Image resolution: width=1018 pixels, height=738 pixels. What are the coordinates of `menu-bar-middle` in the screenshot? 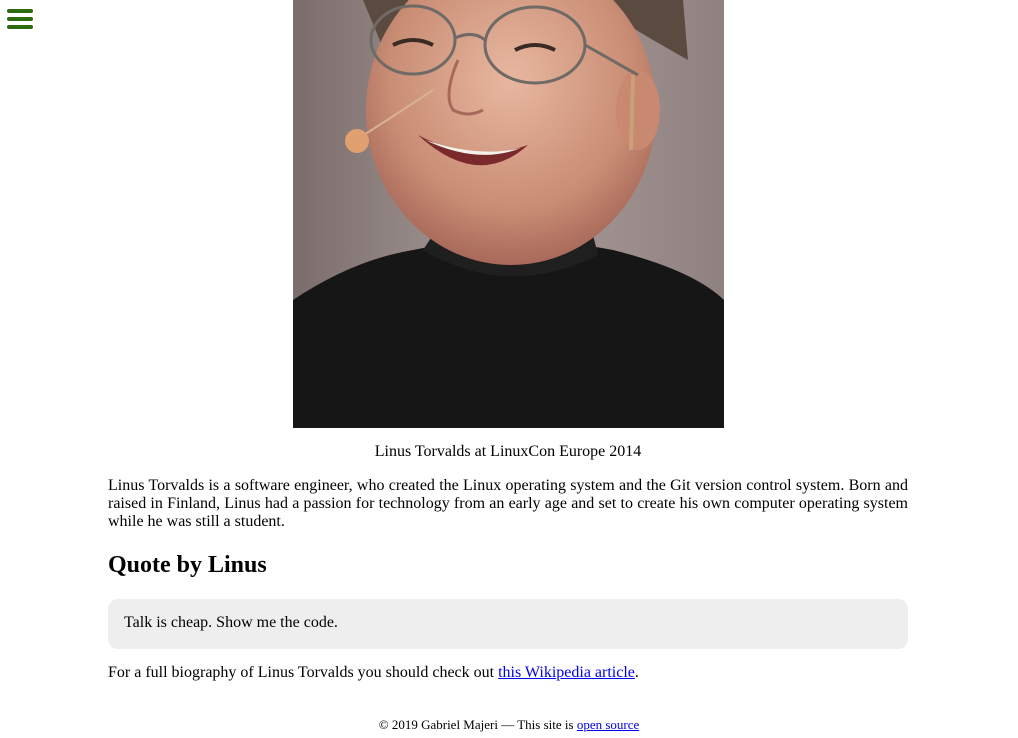 It's located at (20, 19).